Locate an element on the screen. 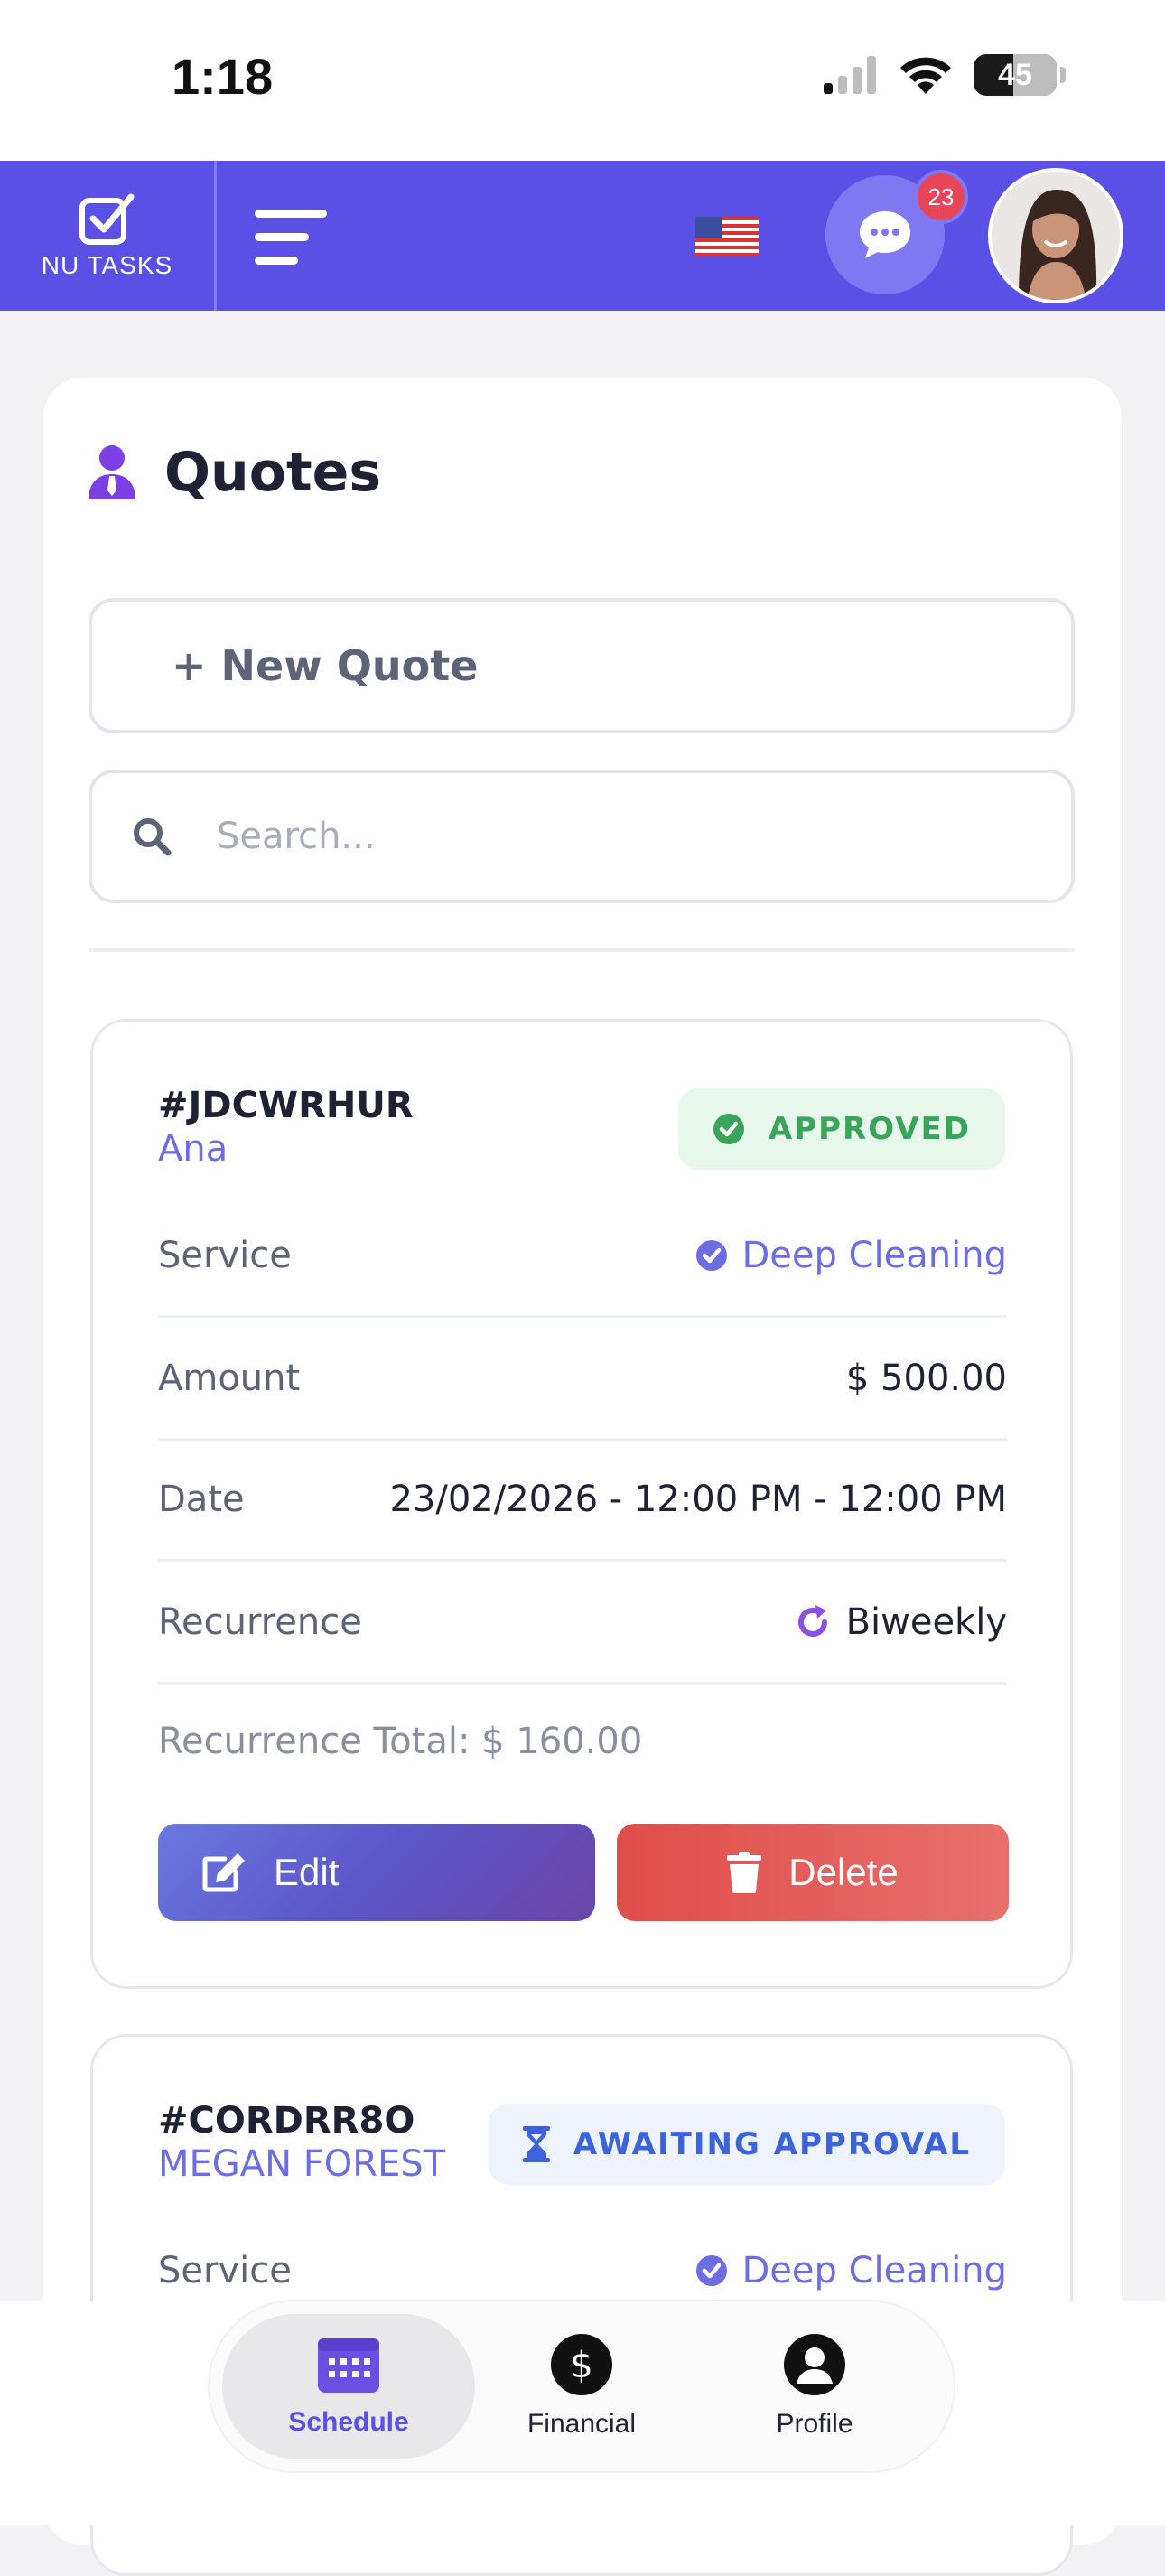 The height and width of the screenshot is (2576, 1165). app-logo: NU TASKS is located at coordinates (108, 236).